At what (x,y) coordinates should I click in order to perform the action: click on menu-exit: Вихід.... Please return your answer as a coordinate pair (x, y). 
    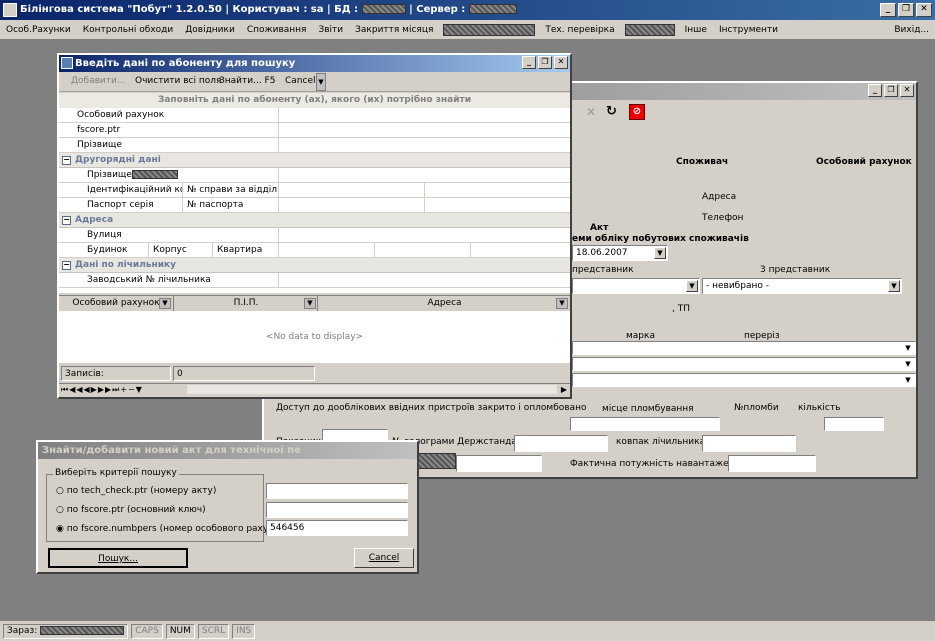
    Looking at the image, I should click on (911, 30).